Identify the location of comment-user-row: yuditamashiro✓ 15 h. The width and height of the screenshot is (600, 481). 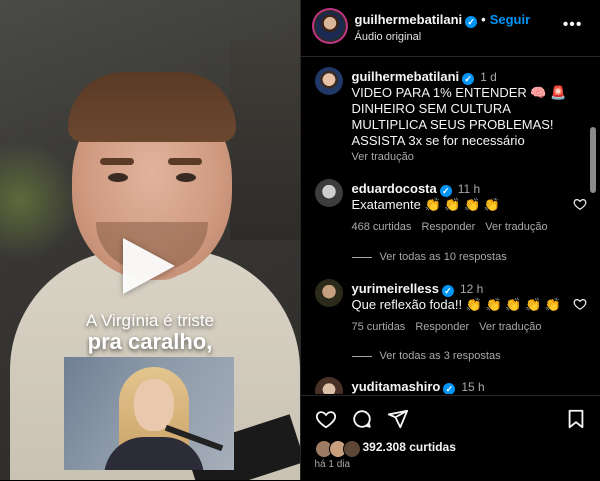
(418, 386).